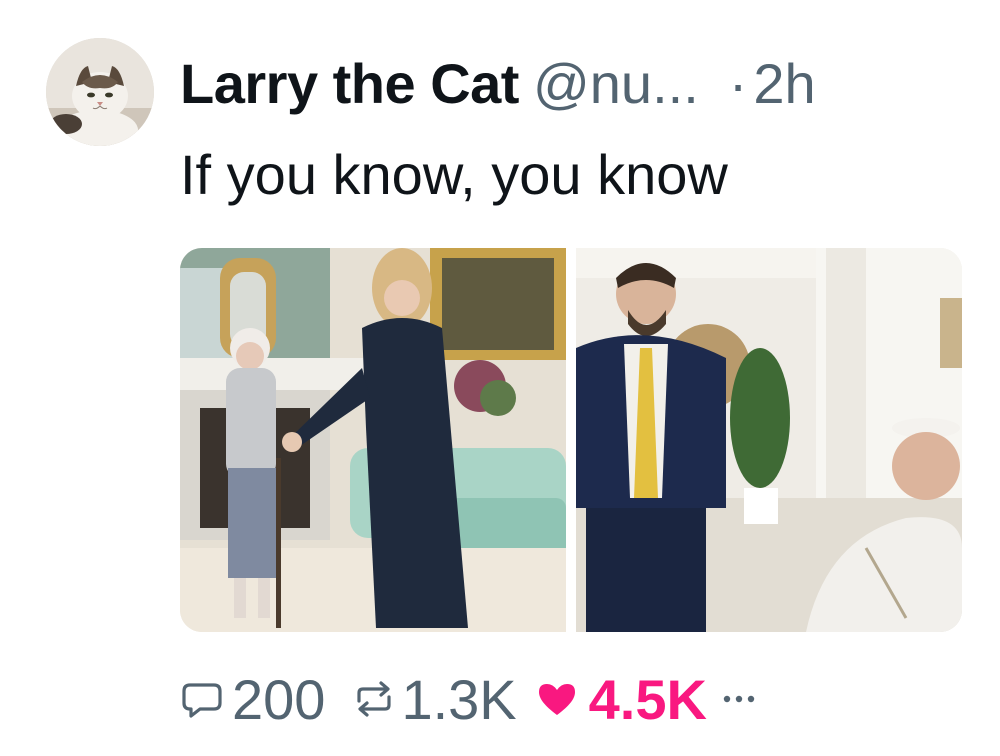  What do you see at coordinates (349, 83) in the screenshot?
I see `author-display-name: Larry the Cat` at bounding box center [349, 83].